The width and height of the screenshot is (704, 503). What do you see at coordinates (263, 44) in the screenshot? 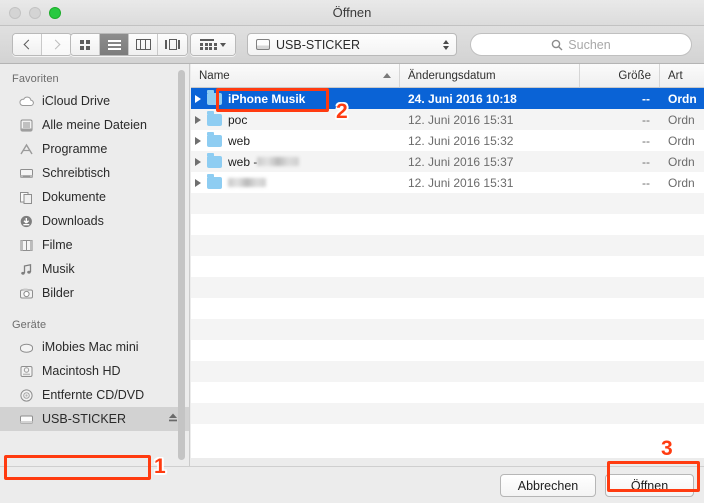
I see `drive-icon` at bounding box center [263, 44].